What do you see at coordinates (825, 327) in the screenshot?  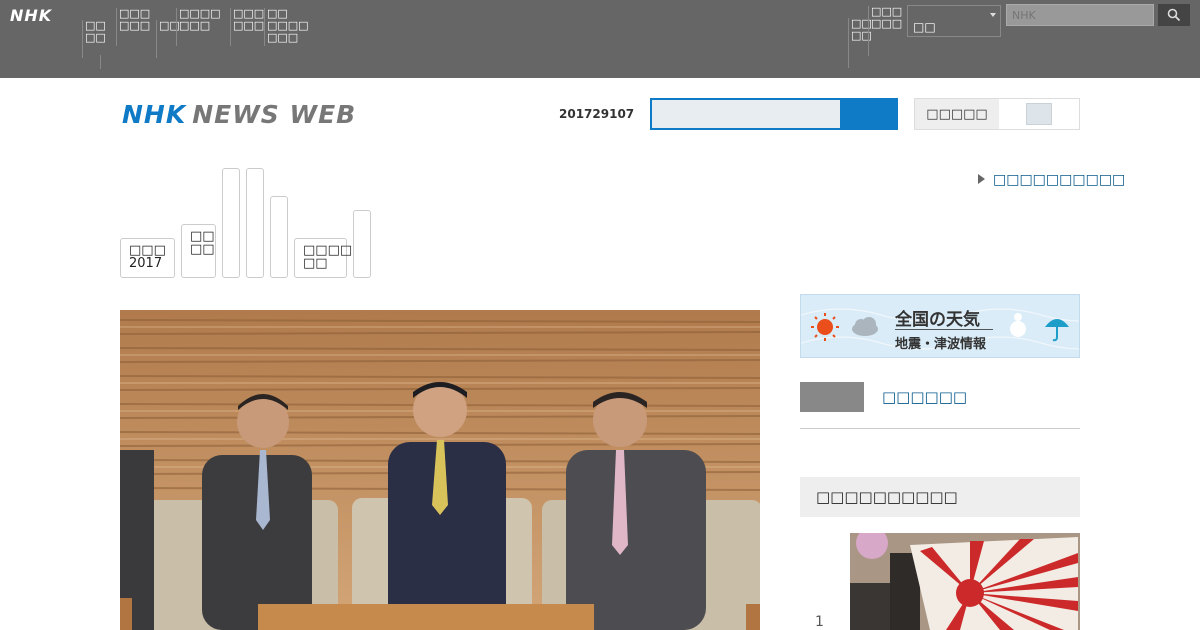 I see `sun-icon` at bounding box center [825, 327].